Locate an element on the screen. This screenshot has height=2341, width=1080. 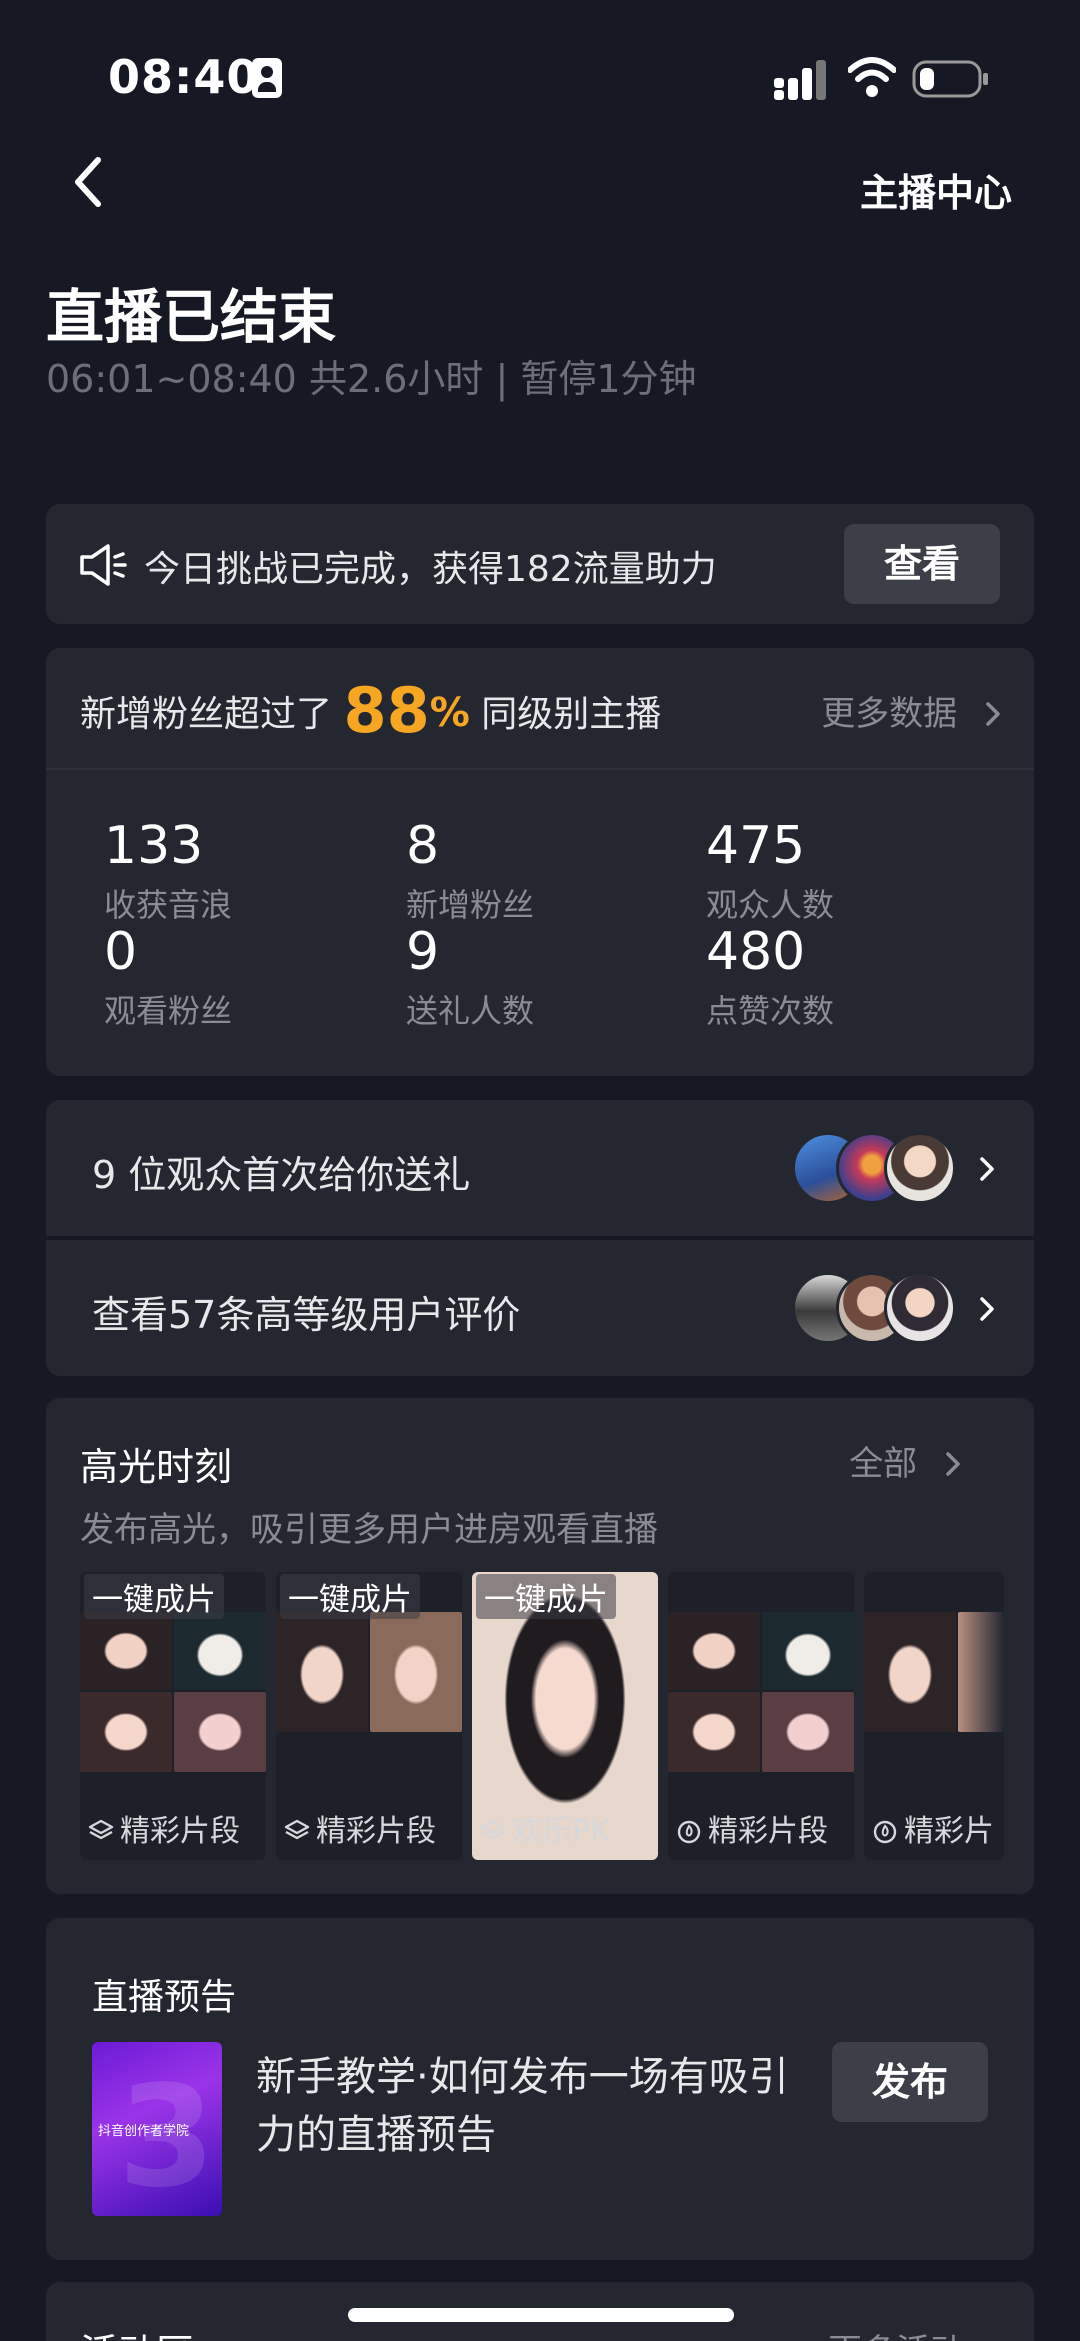
signal-icon is located at coordinates (800, 80).